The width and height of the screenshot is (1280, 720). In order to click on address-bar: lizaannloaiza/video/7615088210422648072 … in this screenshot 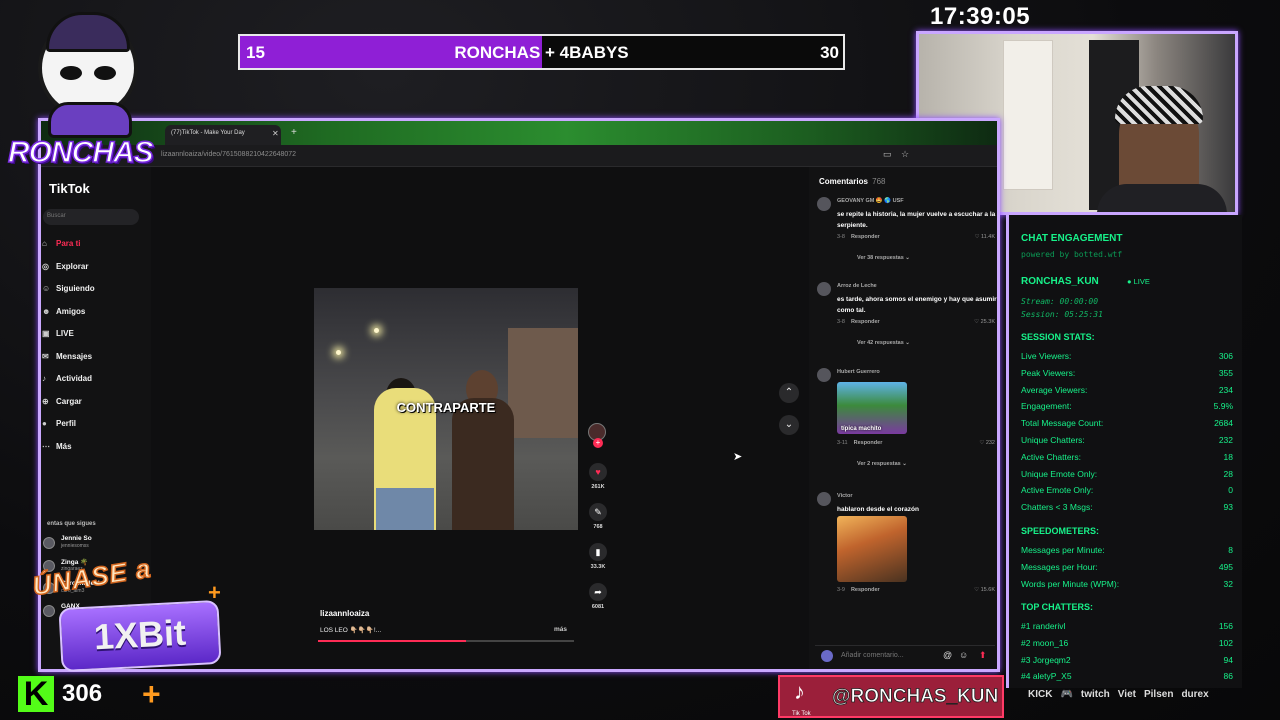, I will do `click(519, 156)`.